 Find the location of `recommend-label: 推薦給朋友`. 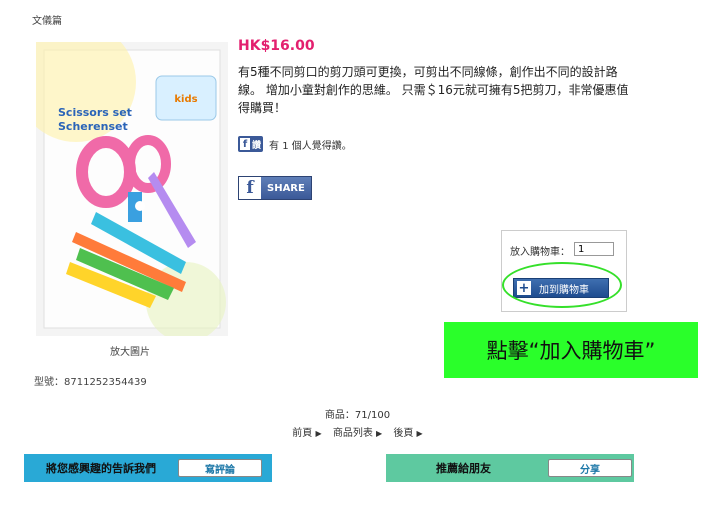

recommend-label: 推薦給朋友 is located at coordinates (463, 468).